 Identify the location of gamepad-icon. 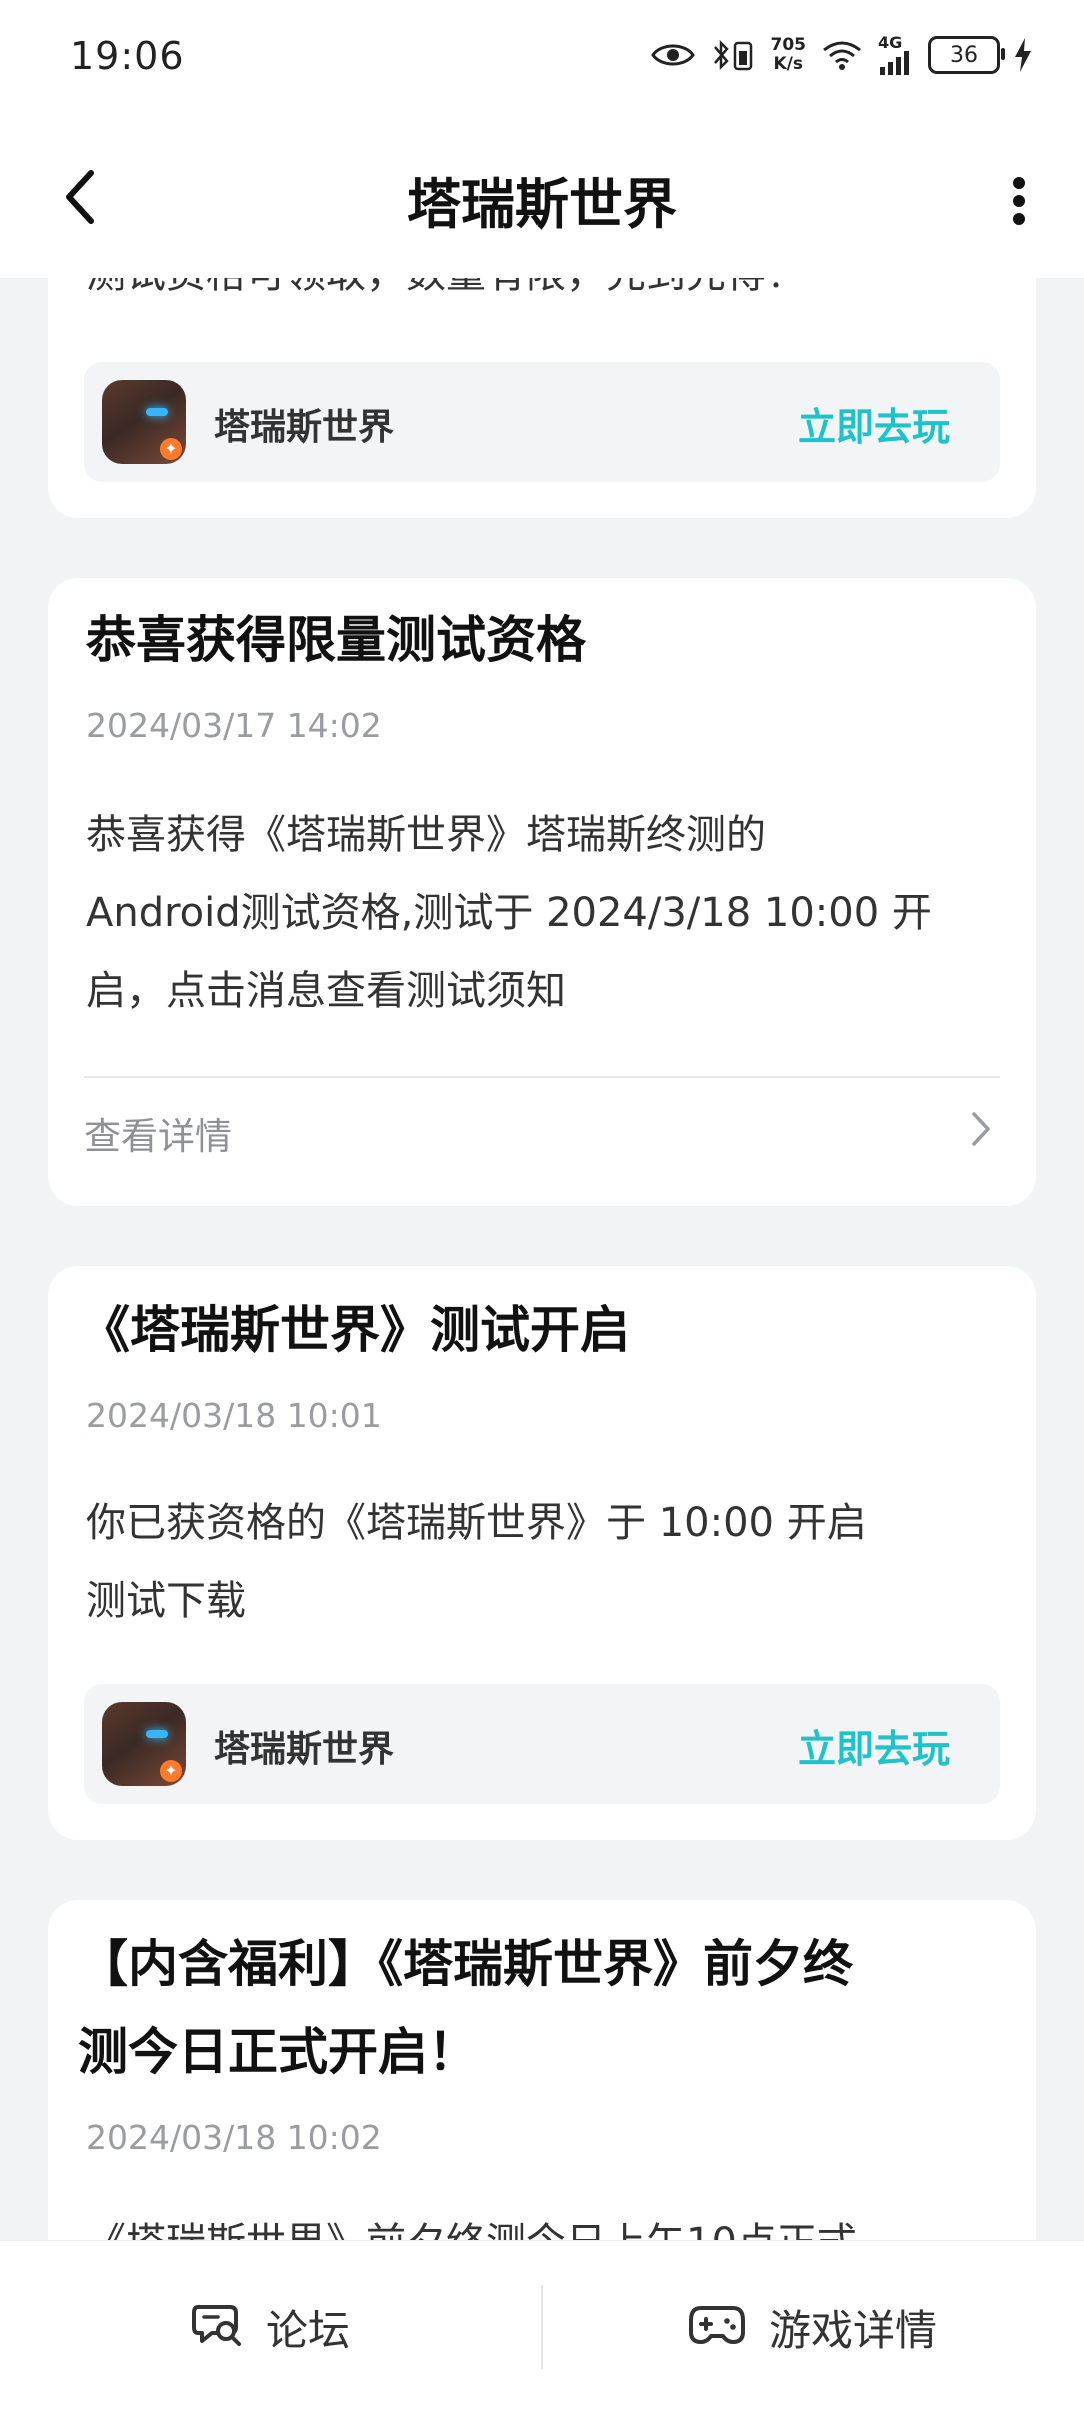
(716, 2327).